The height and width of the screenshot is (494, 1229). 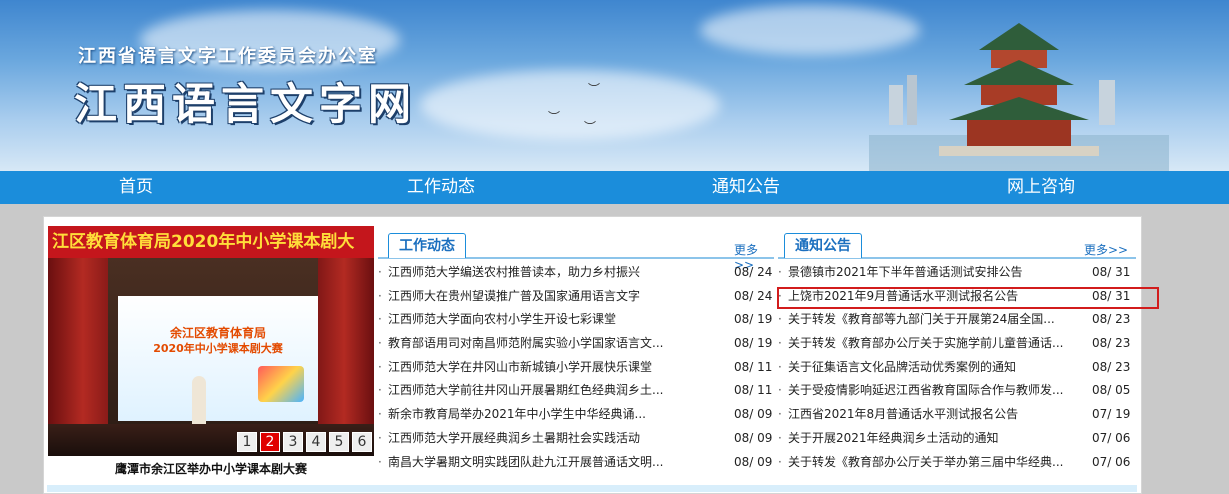 I want to click on slide-pager: 1 2 3 4 5 6, so click(x=304, y=442).